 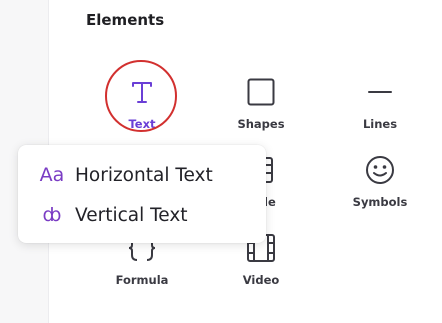 I want to click on line-icon, so click(x=380, y=92).